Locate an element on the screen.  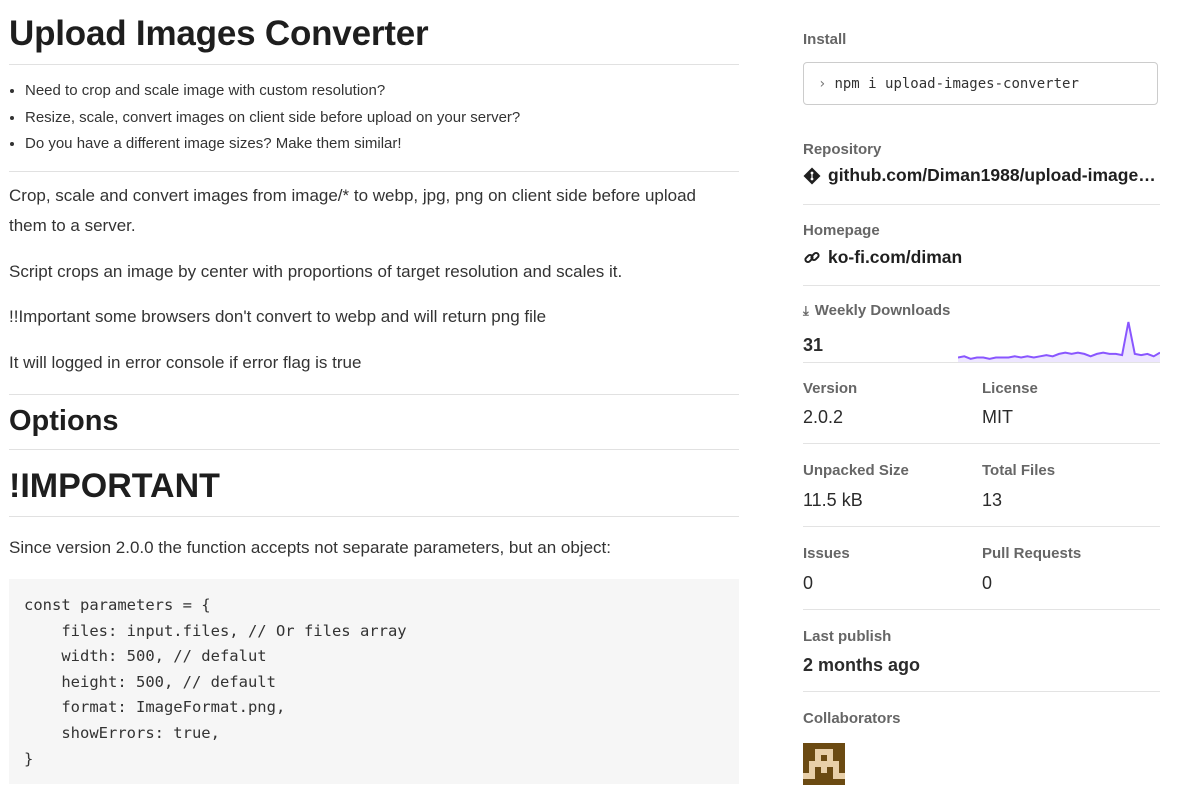
download-icon: ⤓ is located at coordinates (806, 310).